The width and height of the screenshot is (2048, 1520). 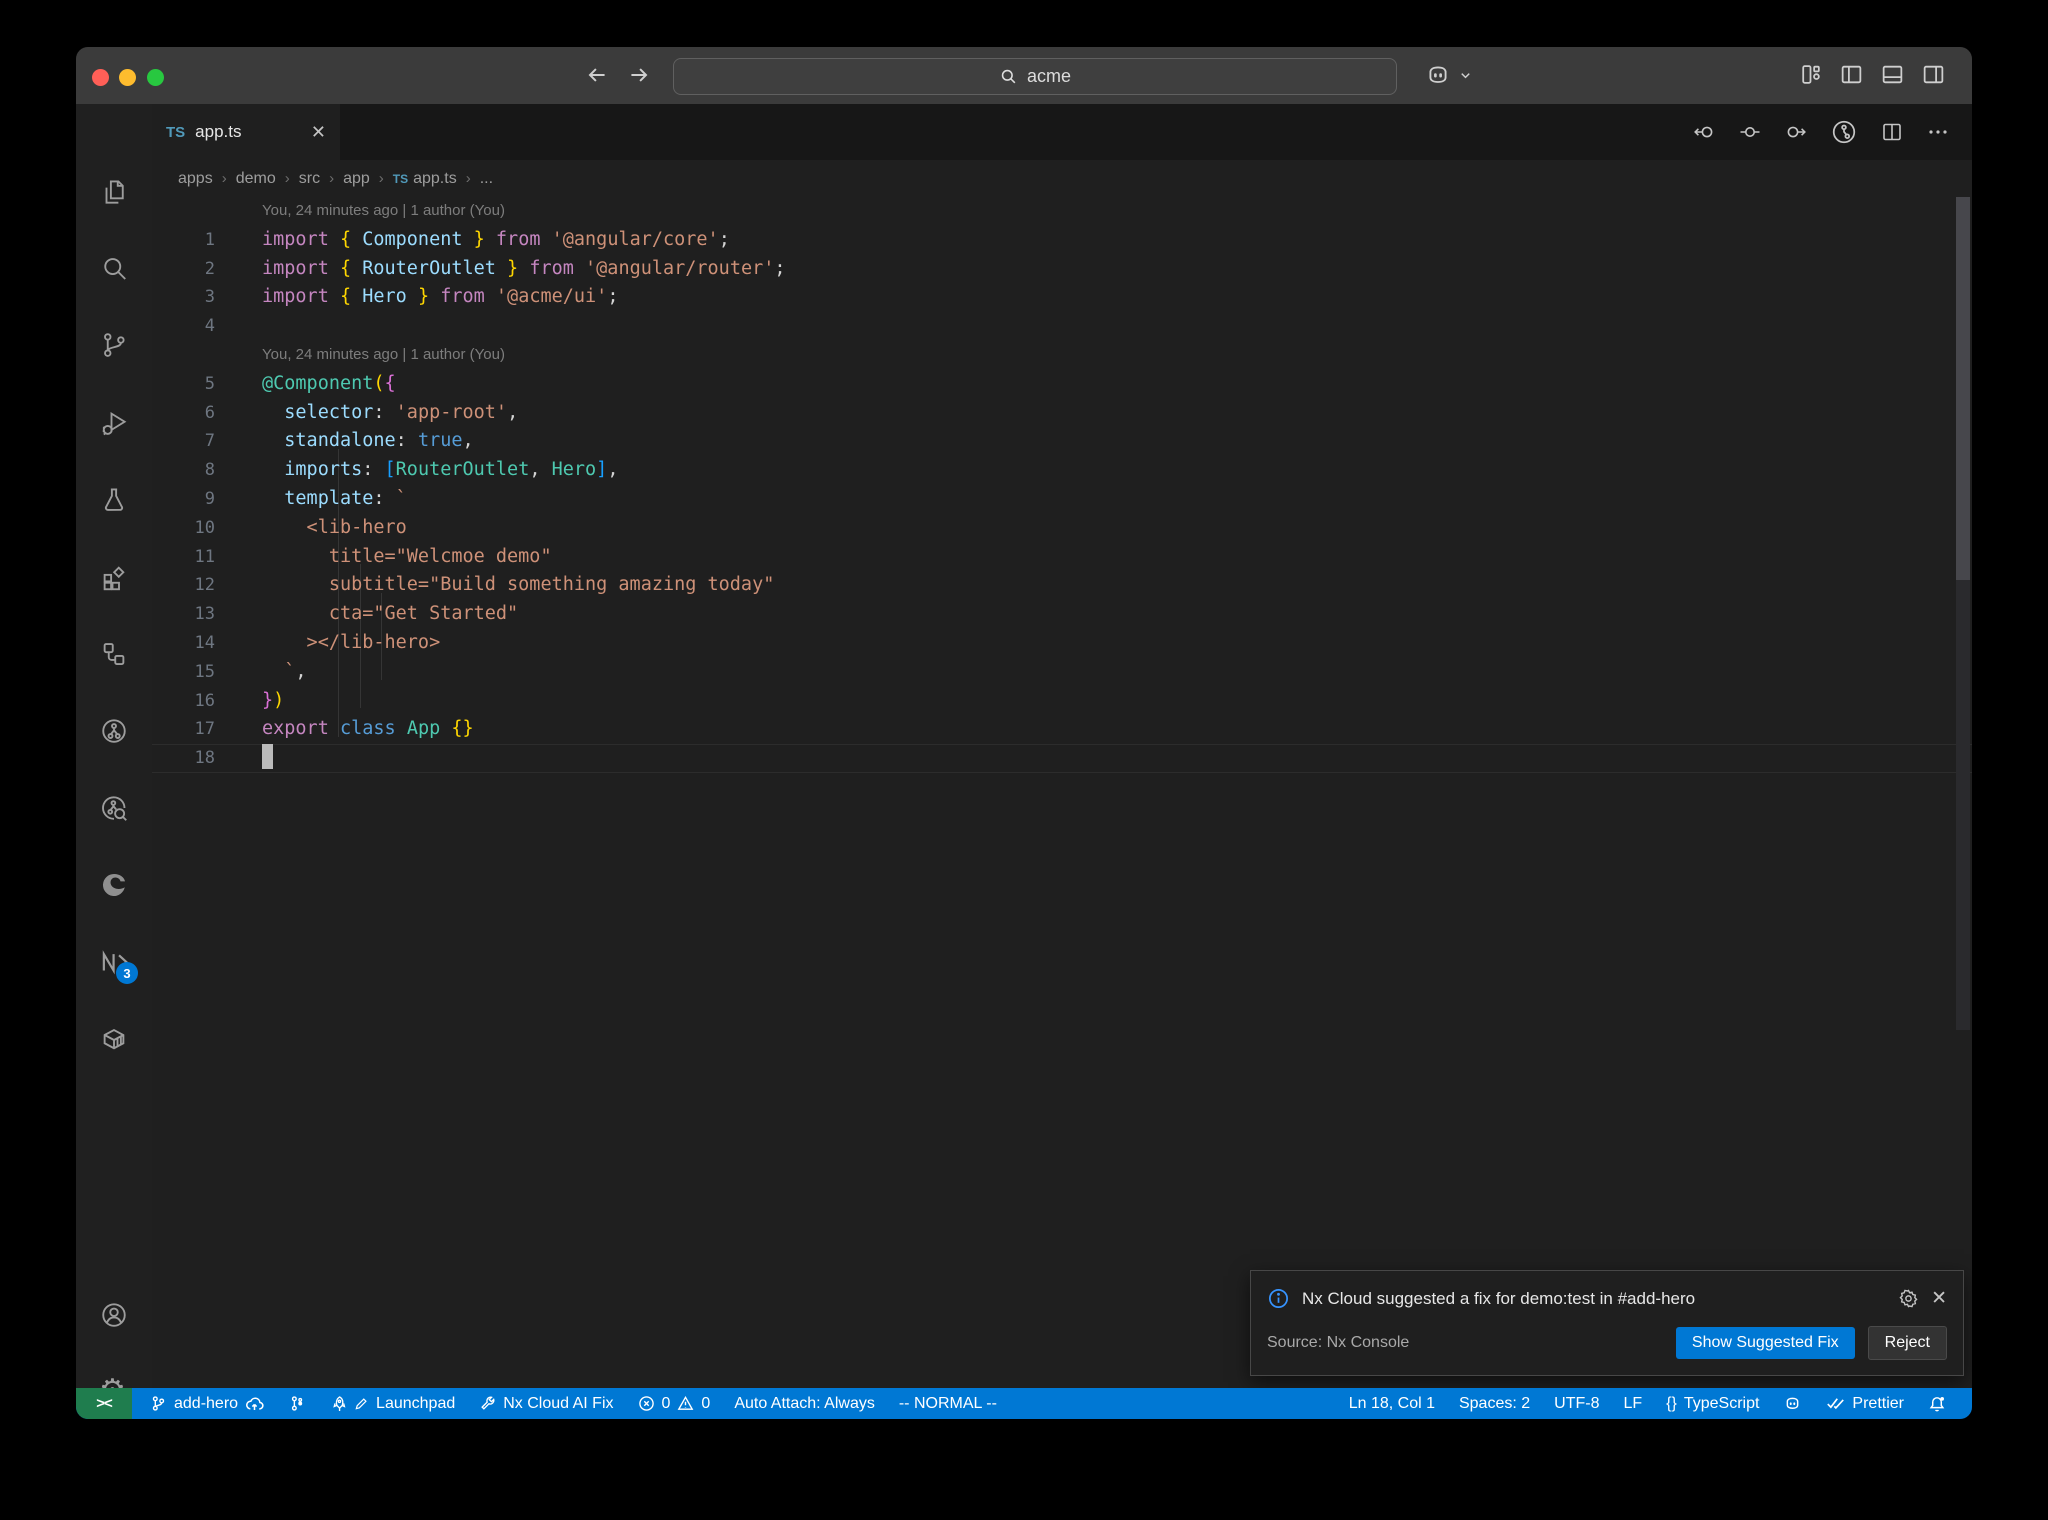 I want to click on nx-console-badge: 3, so click(x=127, y=973).